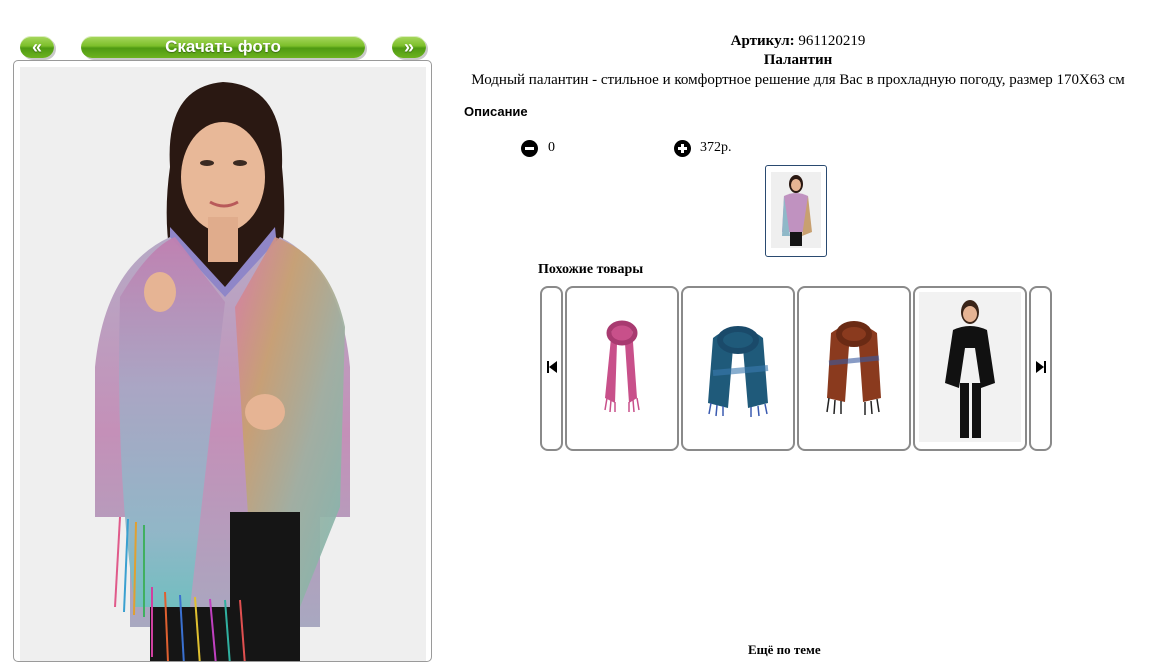  I want to click on similar-item-pink-scarf, so click(622, 368).